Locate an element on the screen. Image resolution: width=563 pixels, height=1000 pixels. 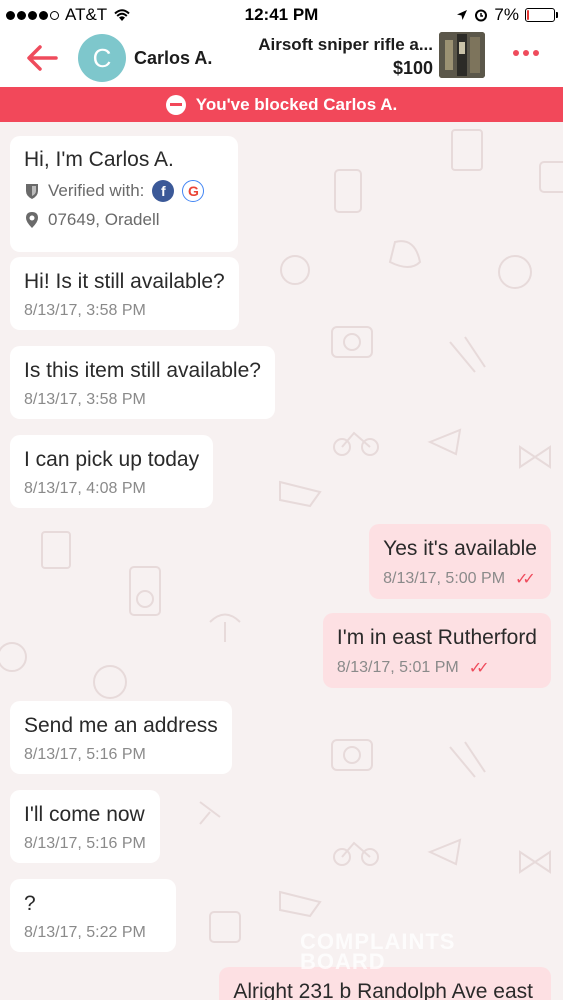
blocked-banner: You've blocked Carlos A. is located at coordinates (281, 104).